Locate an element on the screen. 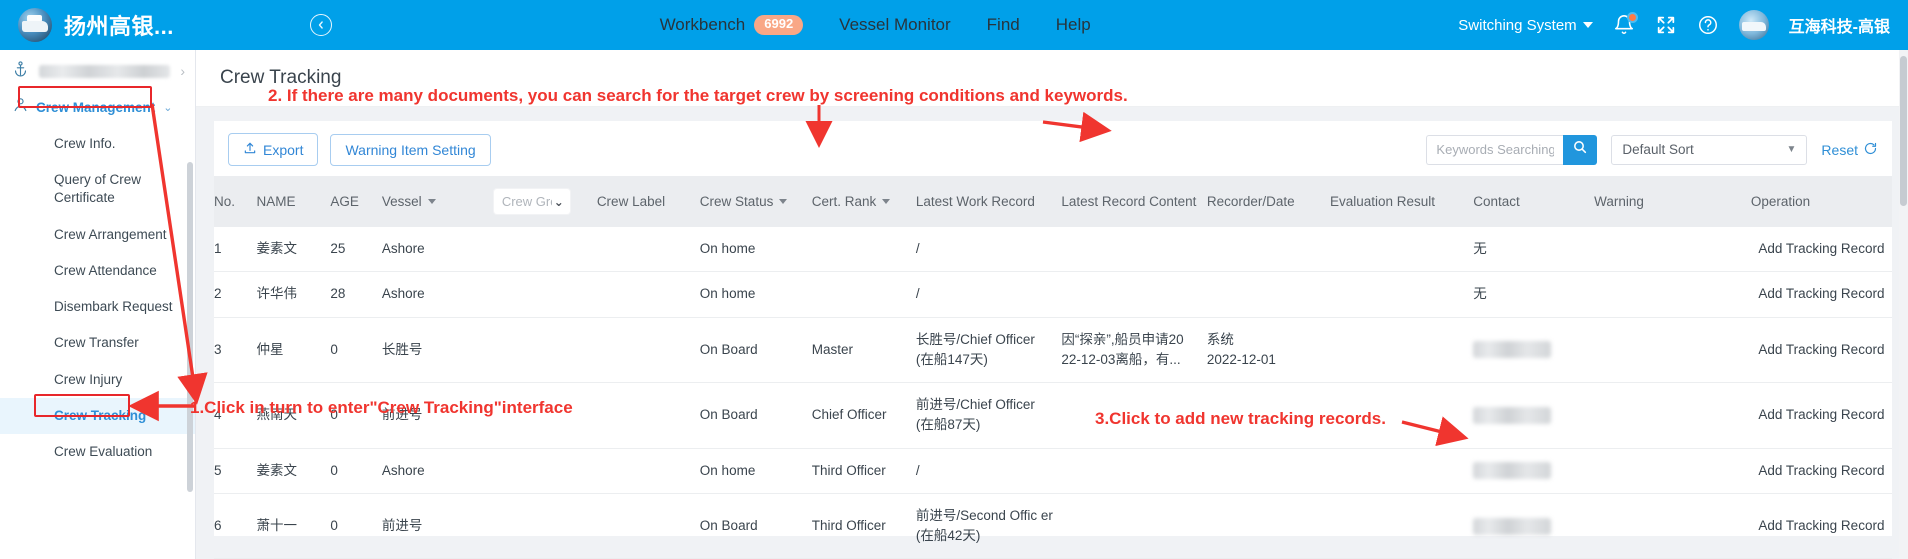 This screenshot has height=559, width=1908. cell-contact is located at coordinates (1534, 415).